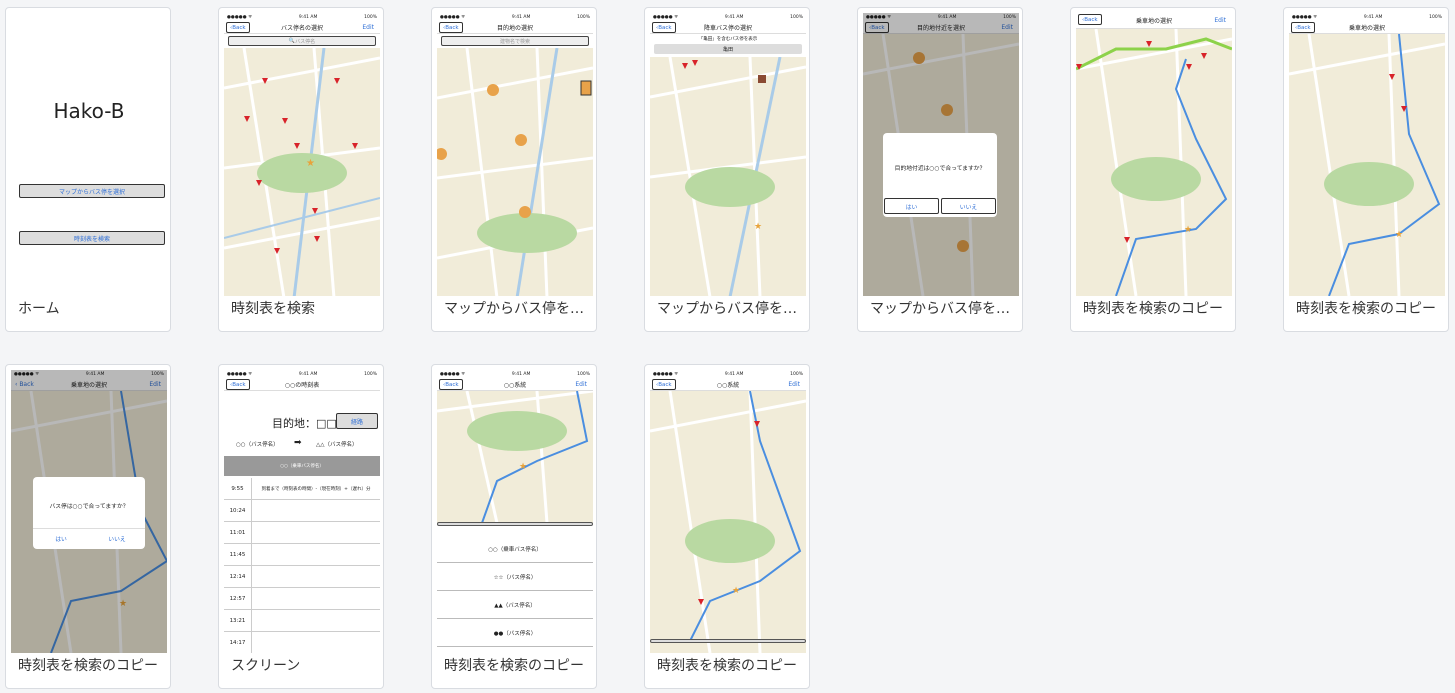 The width and height of the screenshot is (1455, 693). What do you see at coordinates (89, 111) in the screenshot?
I see `app-title: Hako-B` at bounding box center [89, 111].